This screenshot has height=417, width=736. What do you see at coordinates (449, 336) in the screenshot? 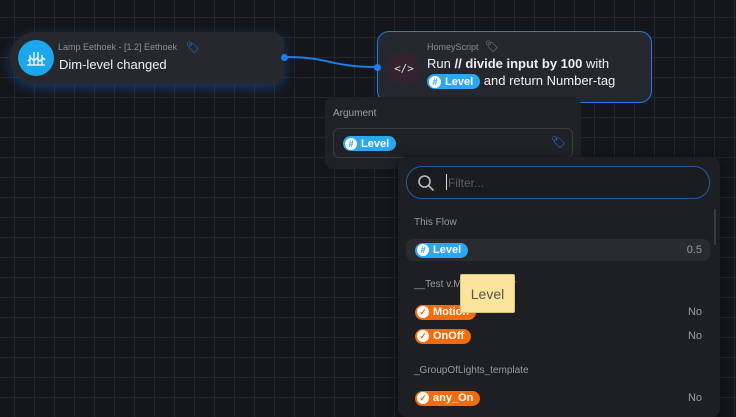
I see `tag-label: OnOff` at bounding box center [449, 336].